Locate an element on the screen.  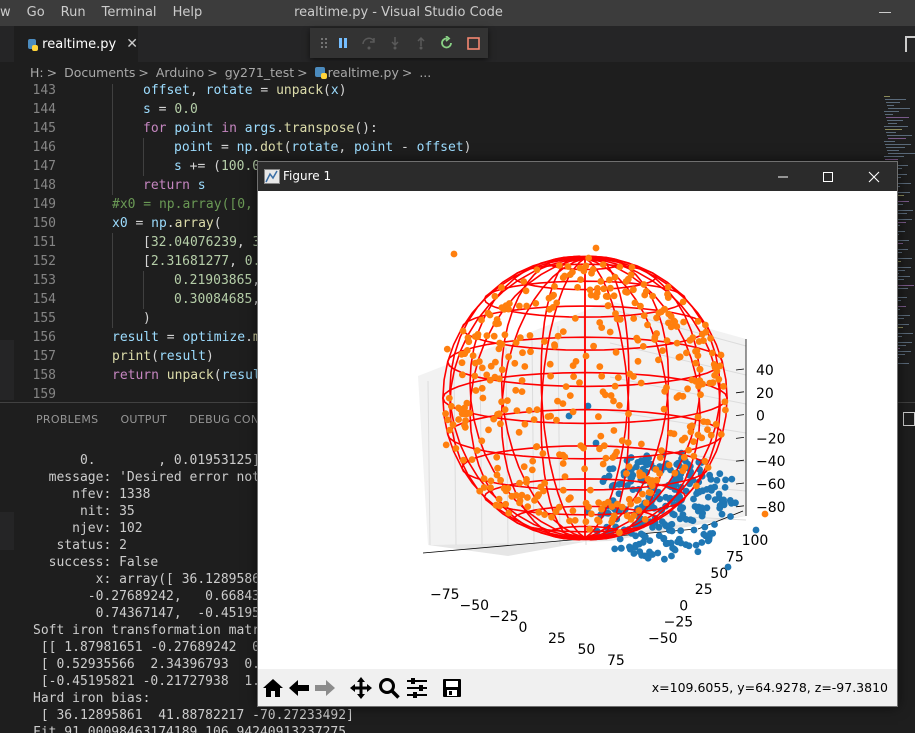
step-into-icon is located at coordinates (395, 43).